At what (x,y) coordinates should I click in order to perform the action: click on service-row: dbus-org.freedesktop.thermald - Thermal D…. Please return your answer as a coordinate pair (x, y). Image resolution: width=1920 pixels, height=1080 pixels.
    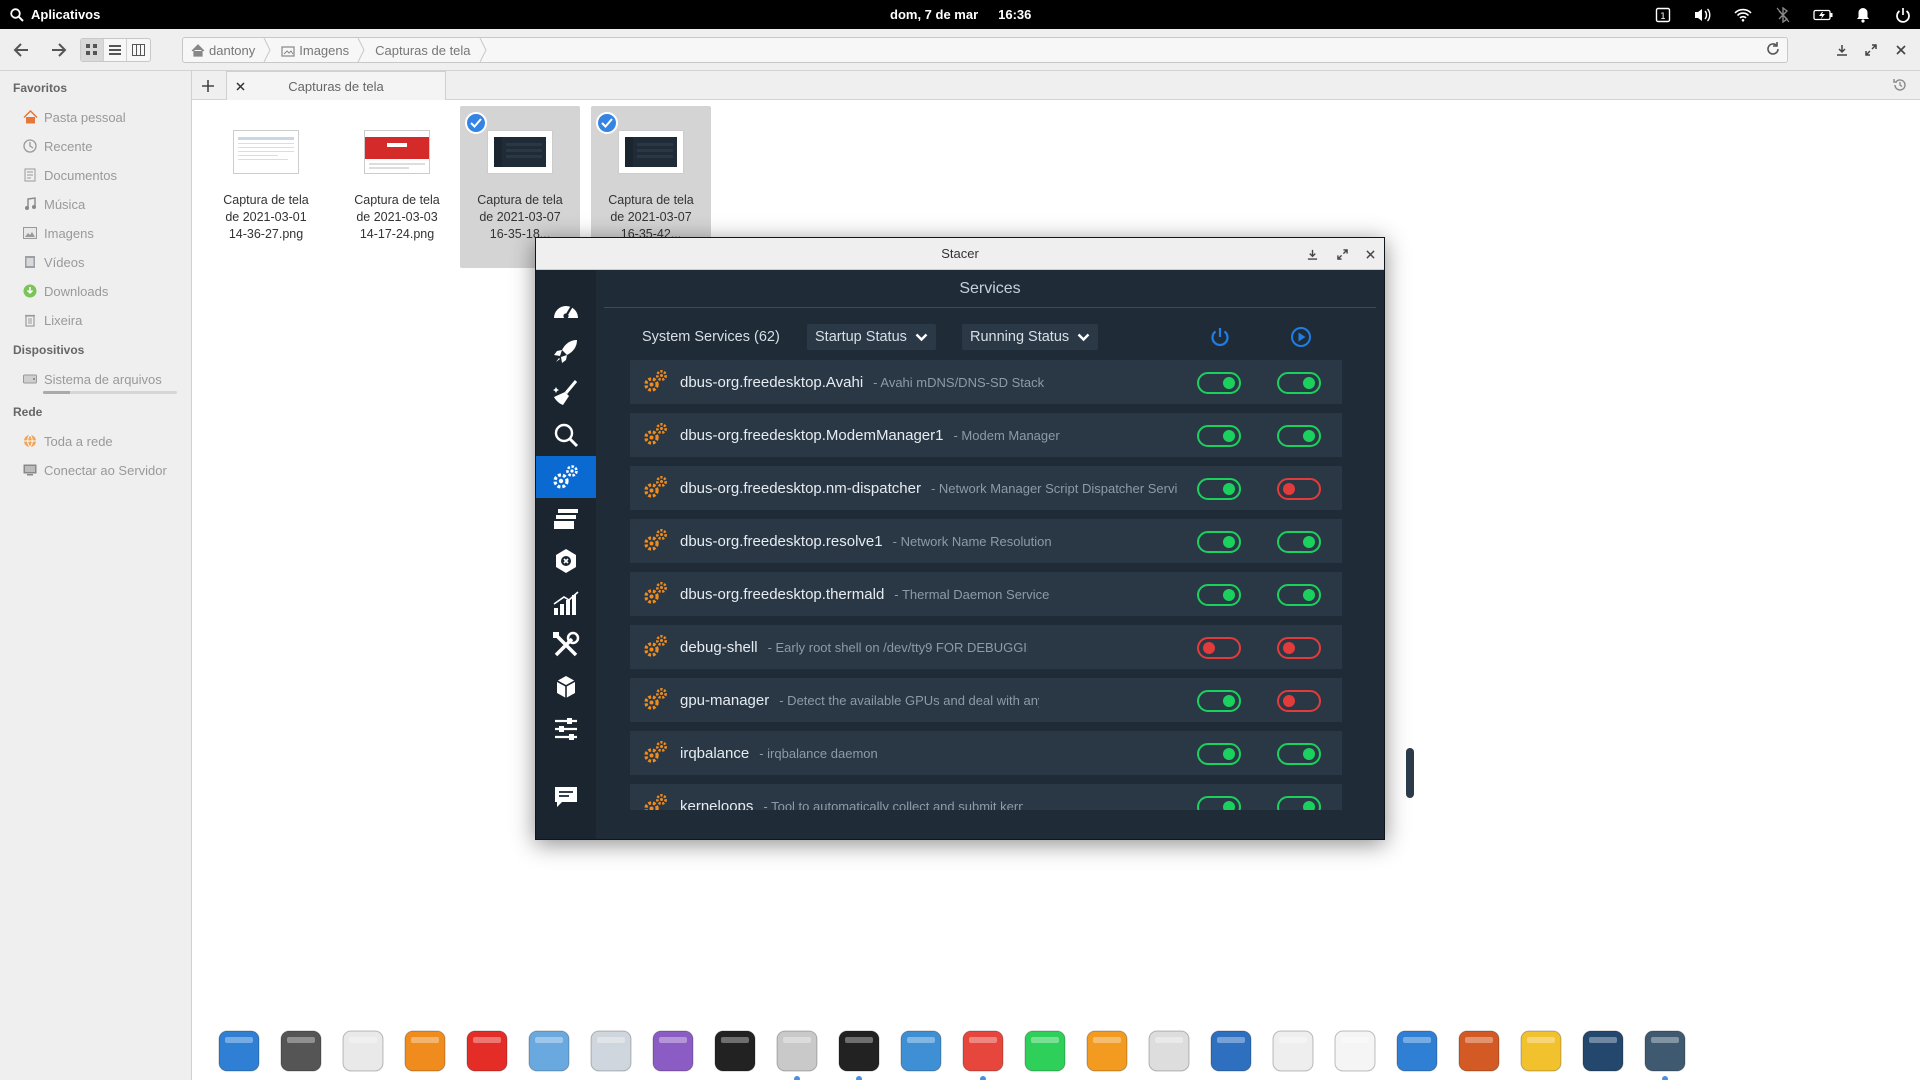
    Looking at the image, I should click on (986, 594).